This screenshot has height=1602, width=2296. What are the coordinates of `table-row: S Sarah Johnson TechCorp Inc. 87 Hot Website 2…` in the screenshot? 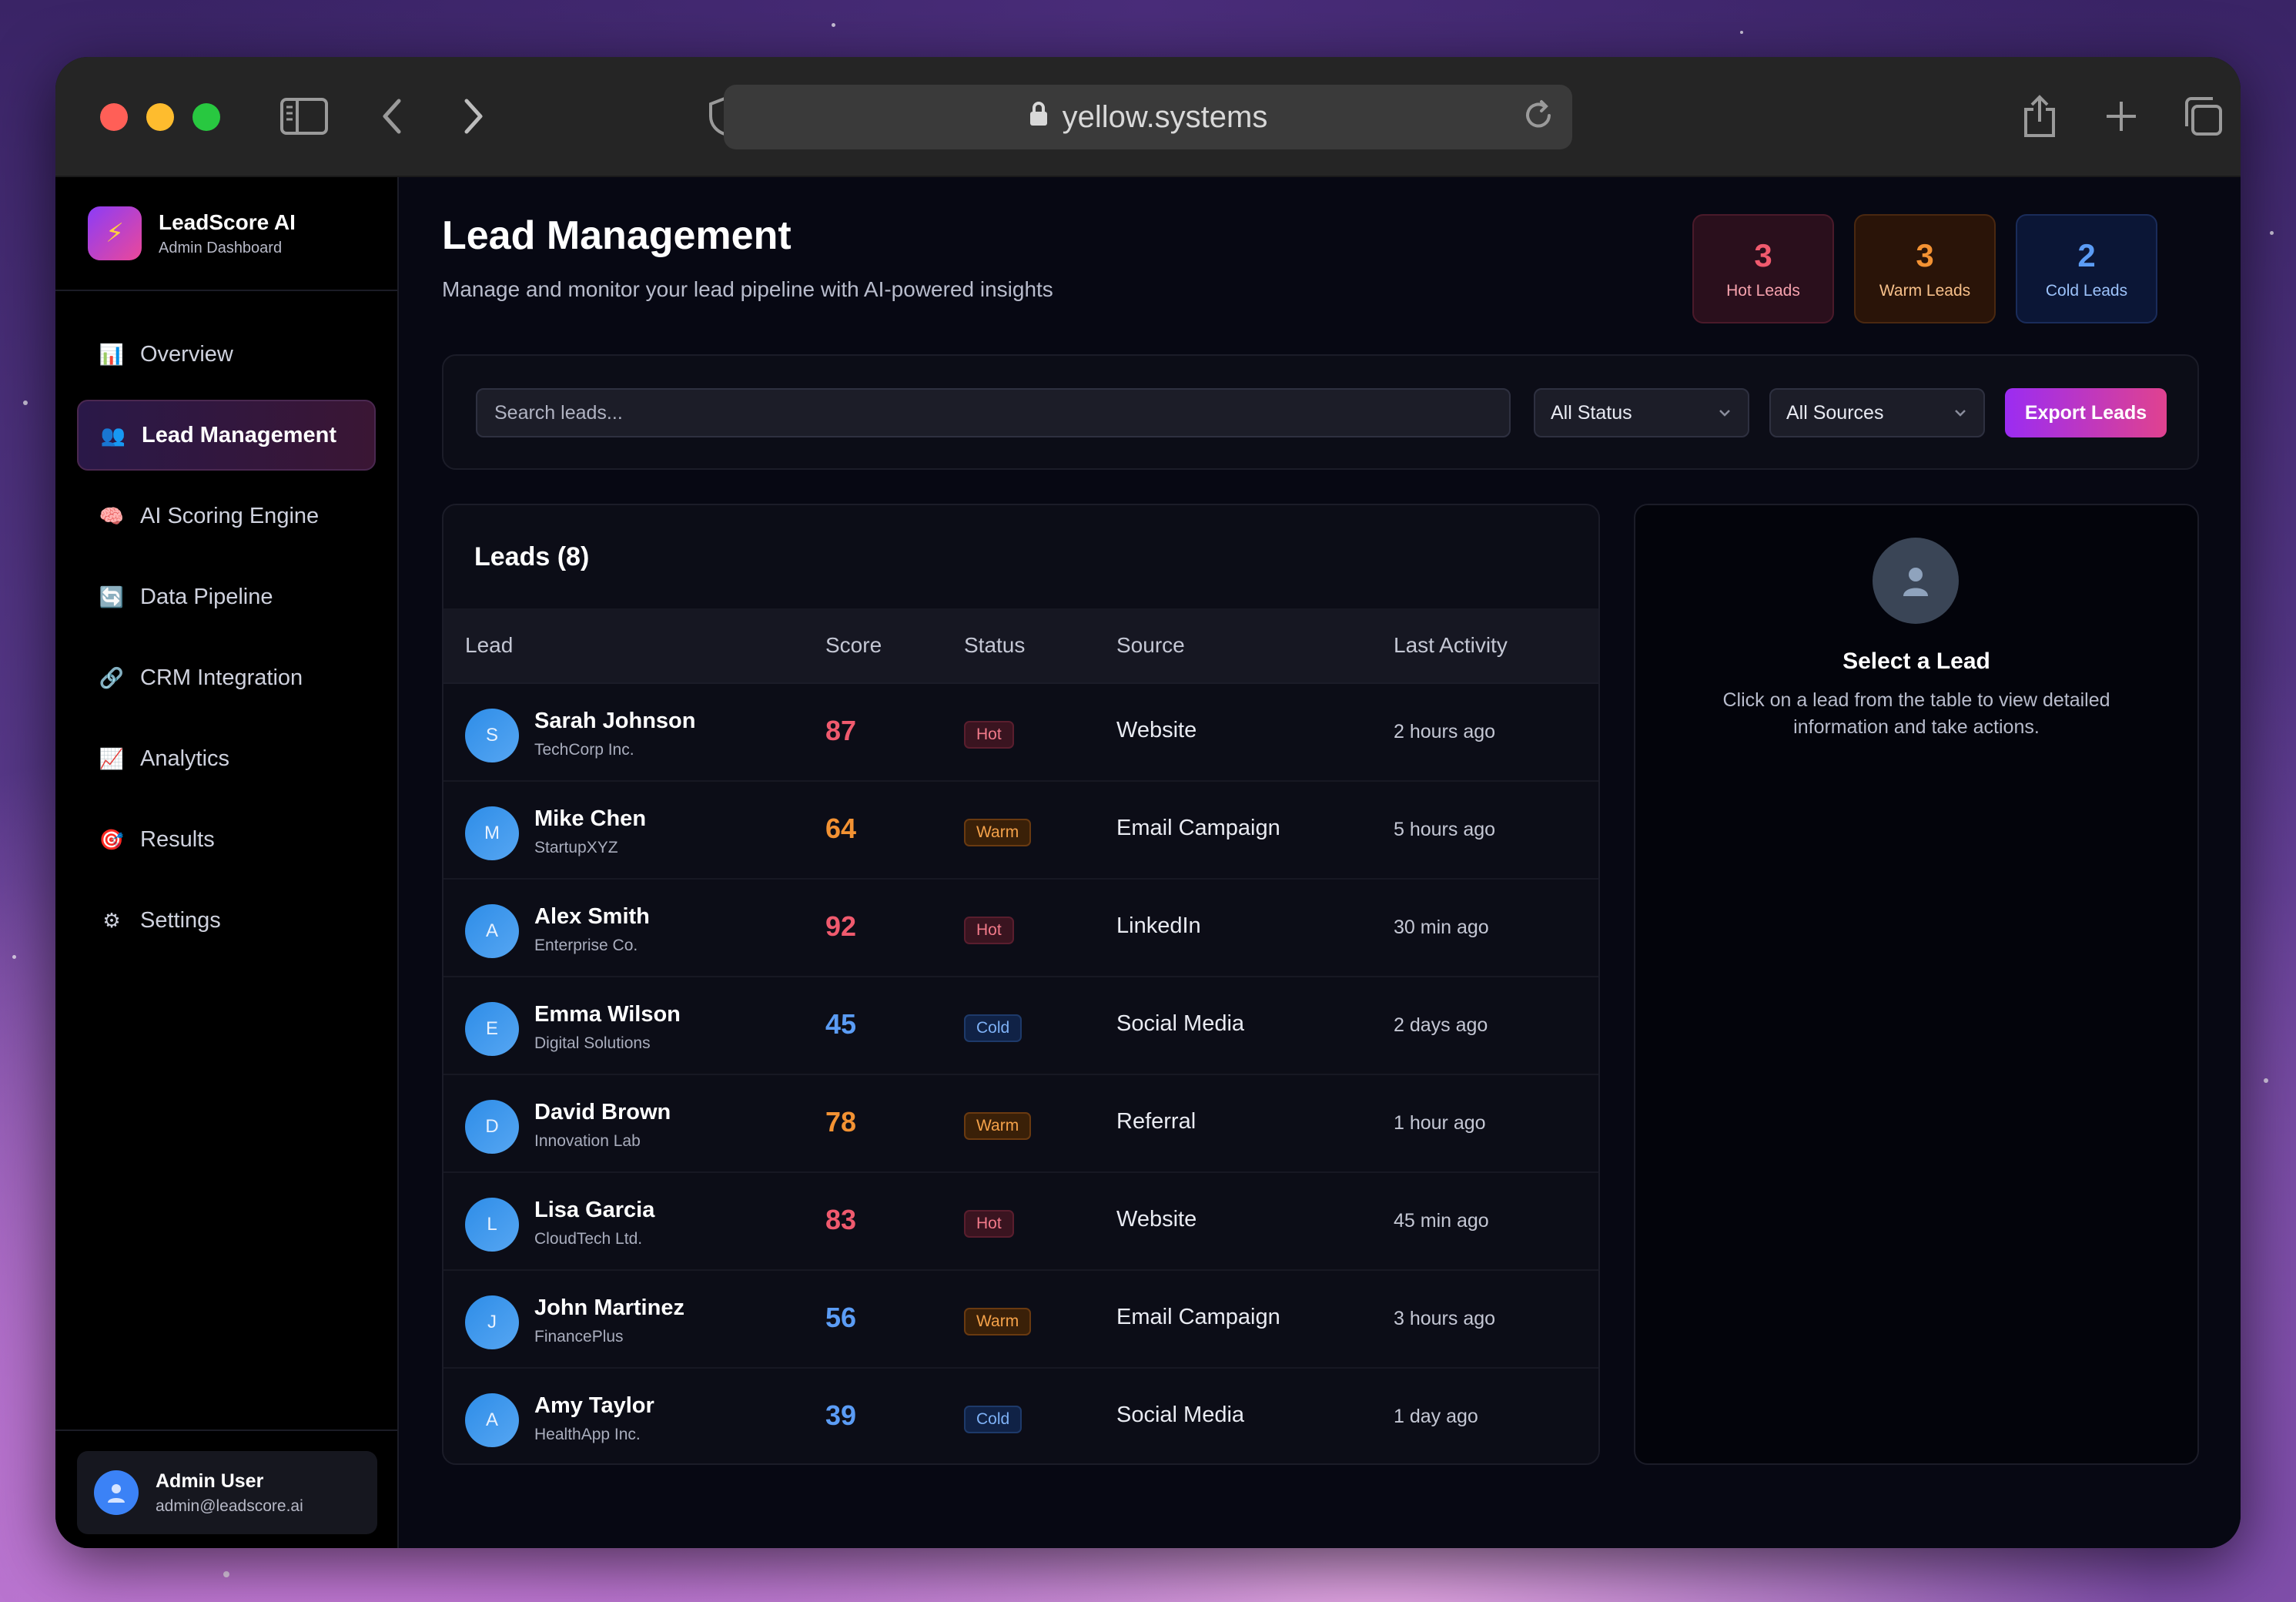 It's located at (1020, 733).